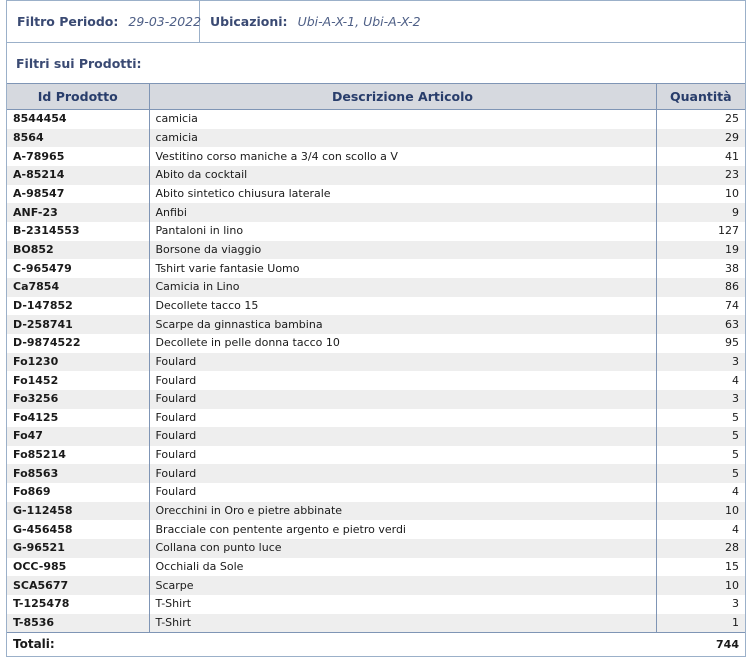 The width and height of the screenshot is (752, 659). What do you see at coordinates (403, 231) in the screenshot?
I see `cell-description: Pantaloni in lino` at bounding box center [403, 231].